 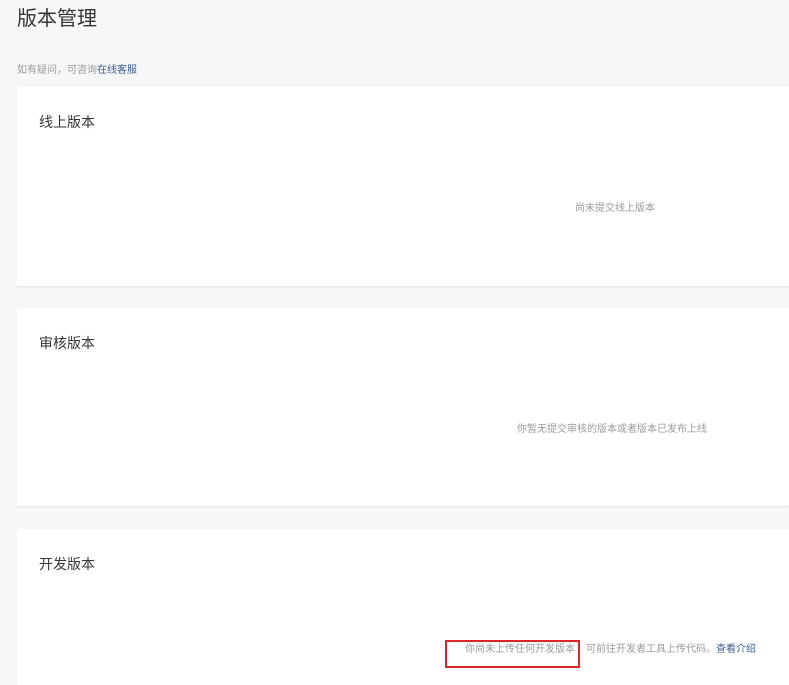 I want to click on view-intro-link: 查看介绍, so click(x=736, y=649).